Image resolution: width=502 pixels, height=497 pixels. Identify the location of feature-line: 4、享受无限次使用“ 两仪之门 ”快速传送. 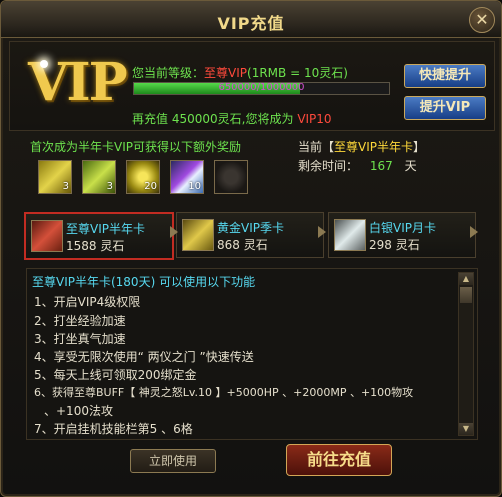
(144, 357).